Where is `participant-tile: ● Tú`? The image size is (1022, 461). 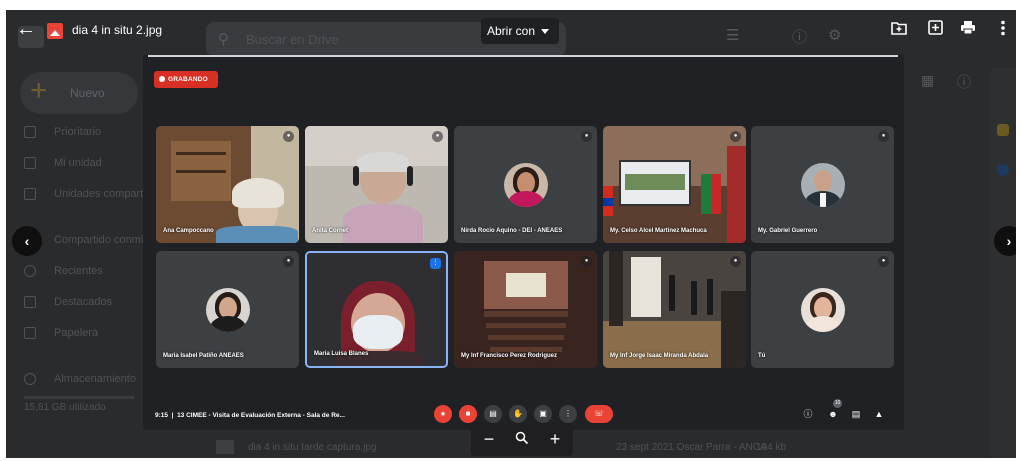
participant-tile: ● Tú is located at coordinates (822, 309).